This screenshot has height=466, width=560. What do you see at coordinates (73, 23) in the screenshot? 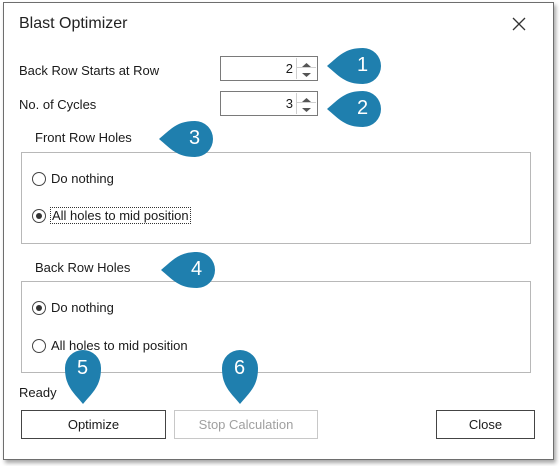
I see `dialog-title: Blast Optimizer` at bounding box center [73, 23].